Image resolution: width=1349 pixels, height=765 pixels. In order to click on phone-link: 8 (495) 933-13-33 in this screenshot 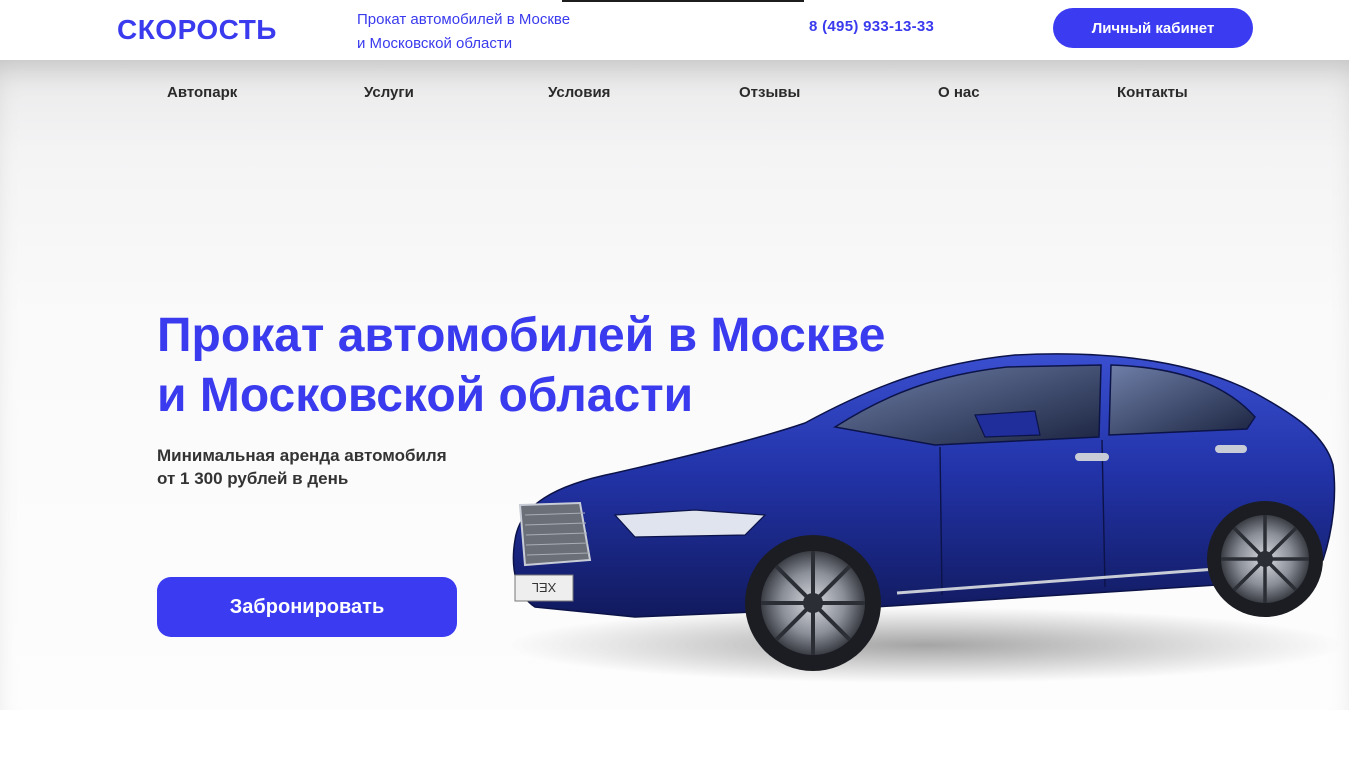, I will do `click(871, 26)`.